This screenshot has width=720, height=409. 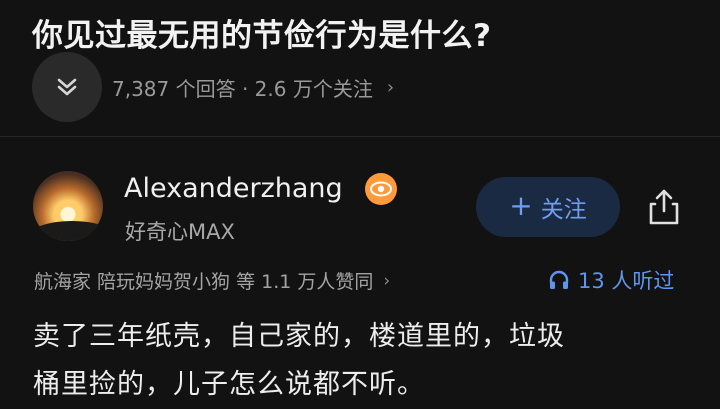 I want to click on question-meta: 7,387 个回答 · 2.6 万个关注 ›, so click(x=253, y=87).